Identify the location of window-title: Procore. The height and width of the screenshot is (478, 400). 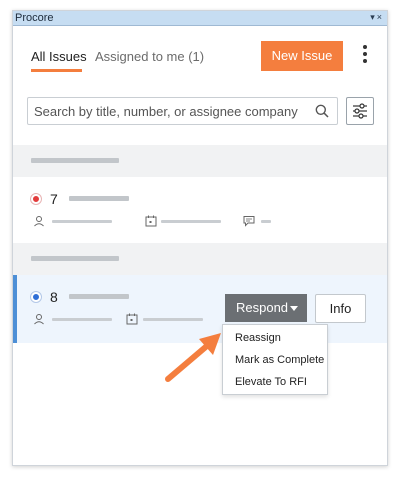
(34, 18).